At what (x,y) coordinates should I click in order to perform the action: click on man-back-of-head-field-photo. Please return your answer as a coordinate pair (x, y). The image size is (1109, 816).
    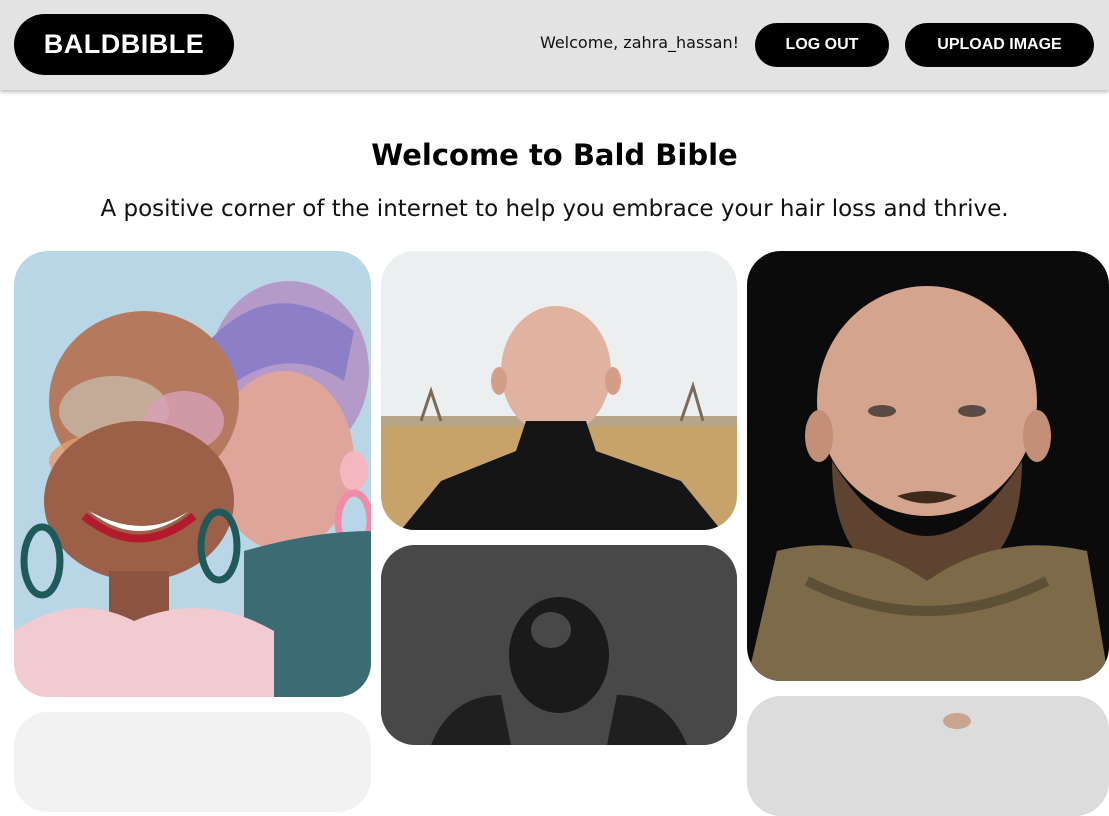
    Looking at the image, I should click on (559, 390).